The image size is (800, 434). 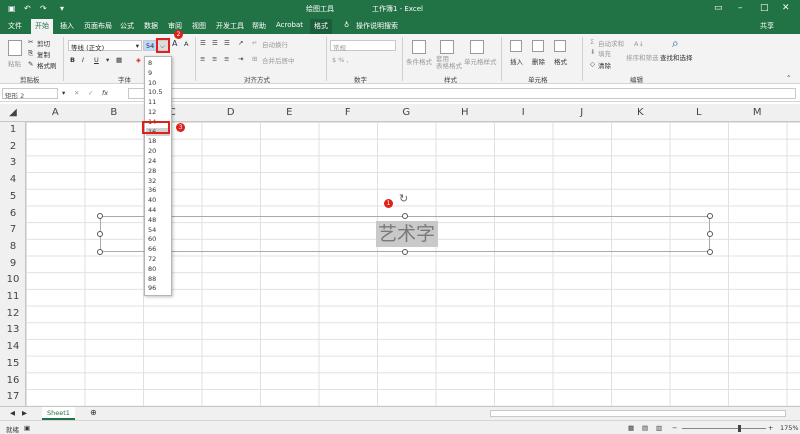 What do you see at coordinates (152, 259) in the screenshot?
I see `font-size-option-72: 72` at bounding box center [152, 259].